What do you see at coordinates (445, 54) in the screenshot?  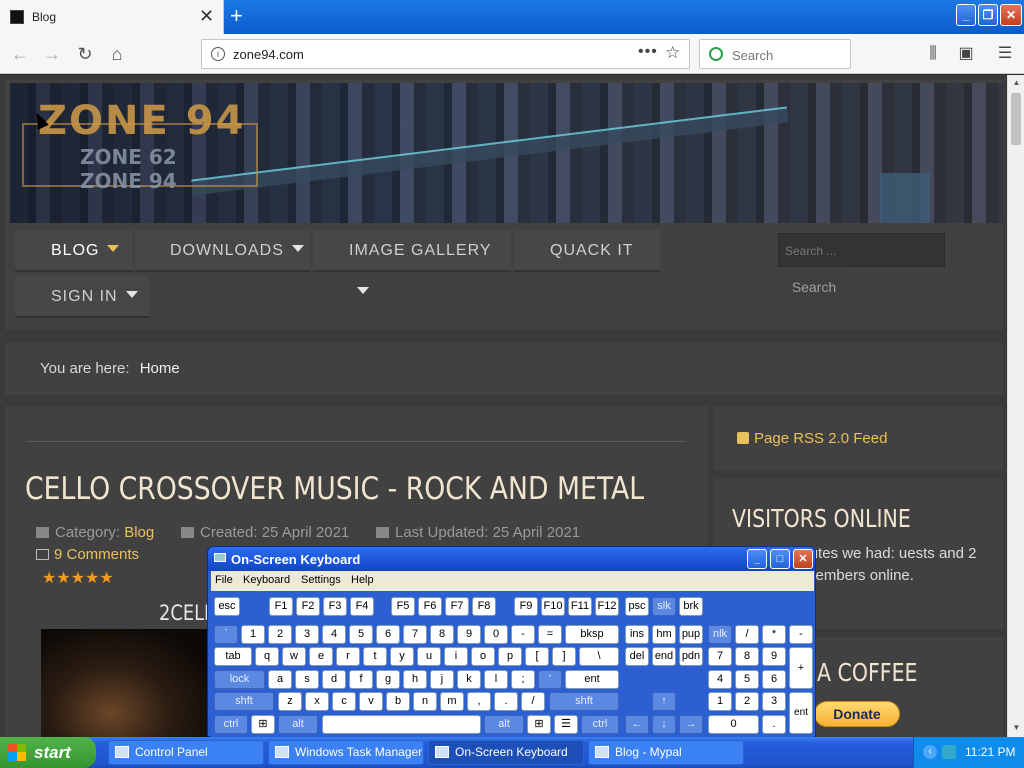 I see `url-bar: i zone94.com ••• ☆` at bounding box center [445, 54].